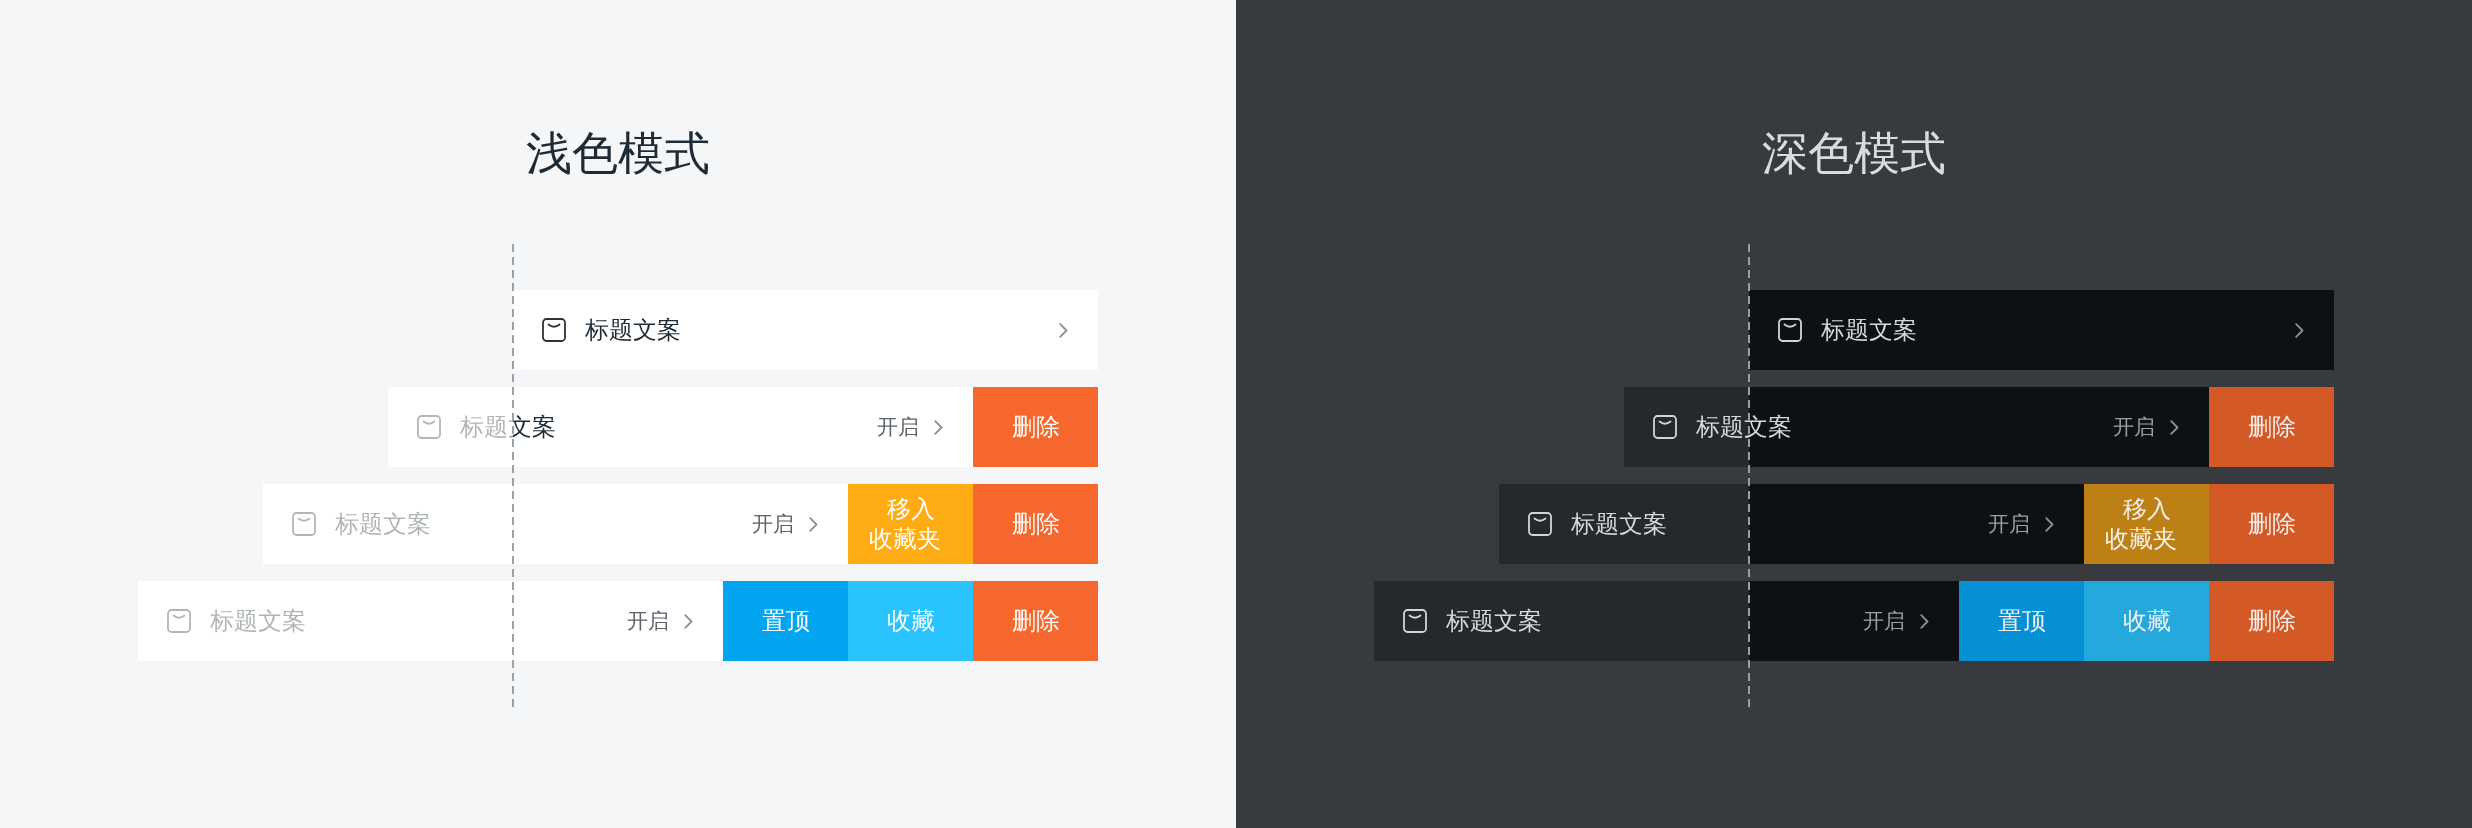 The height and width of the screenshot is (828, 2472). I want to click on panel-title: 深色模式, so click(1854, 153).